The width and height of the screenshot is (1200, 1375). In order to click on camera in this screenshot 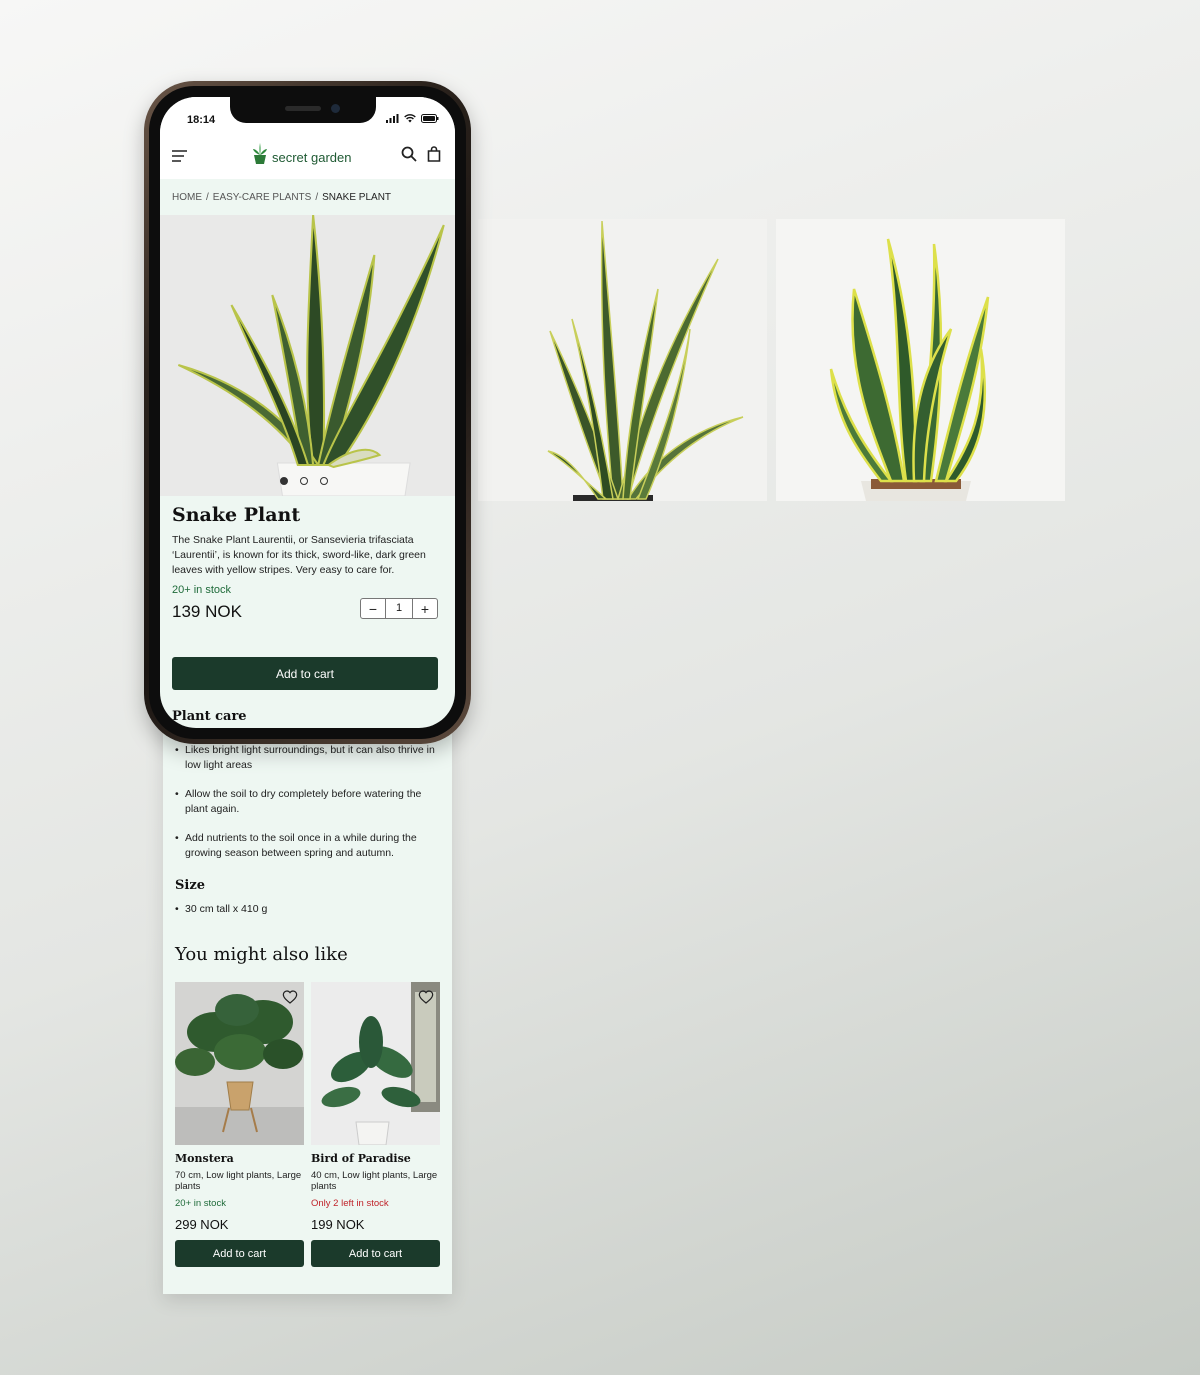, I will do `click(335, 108)`.